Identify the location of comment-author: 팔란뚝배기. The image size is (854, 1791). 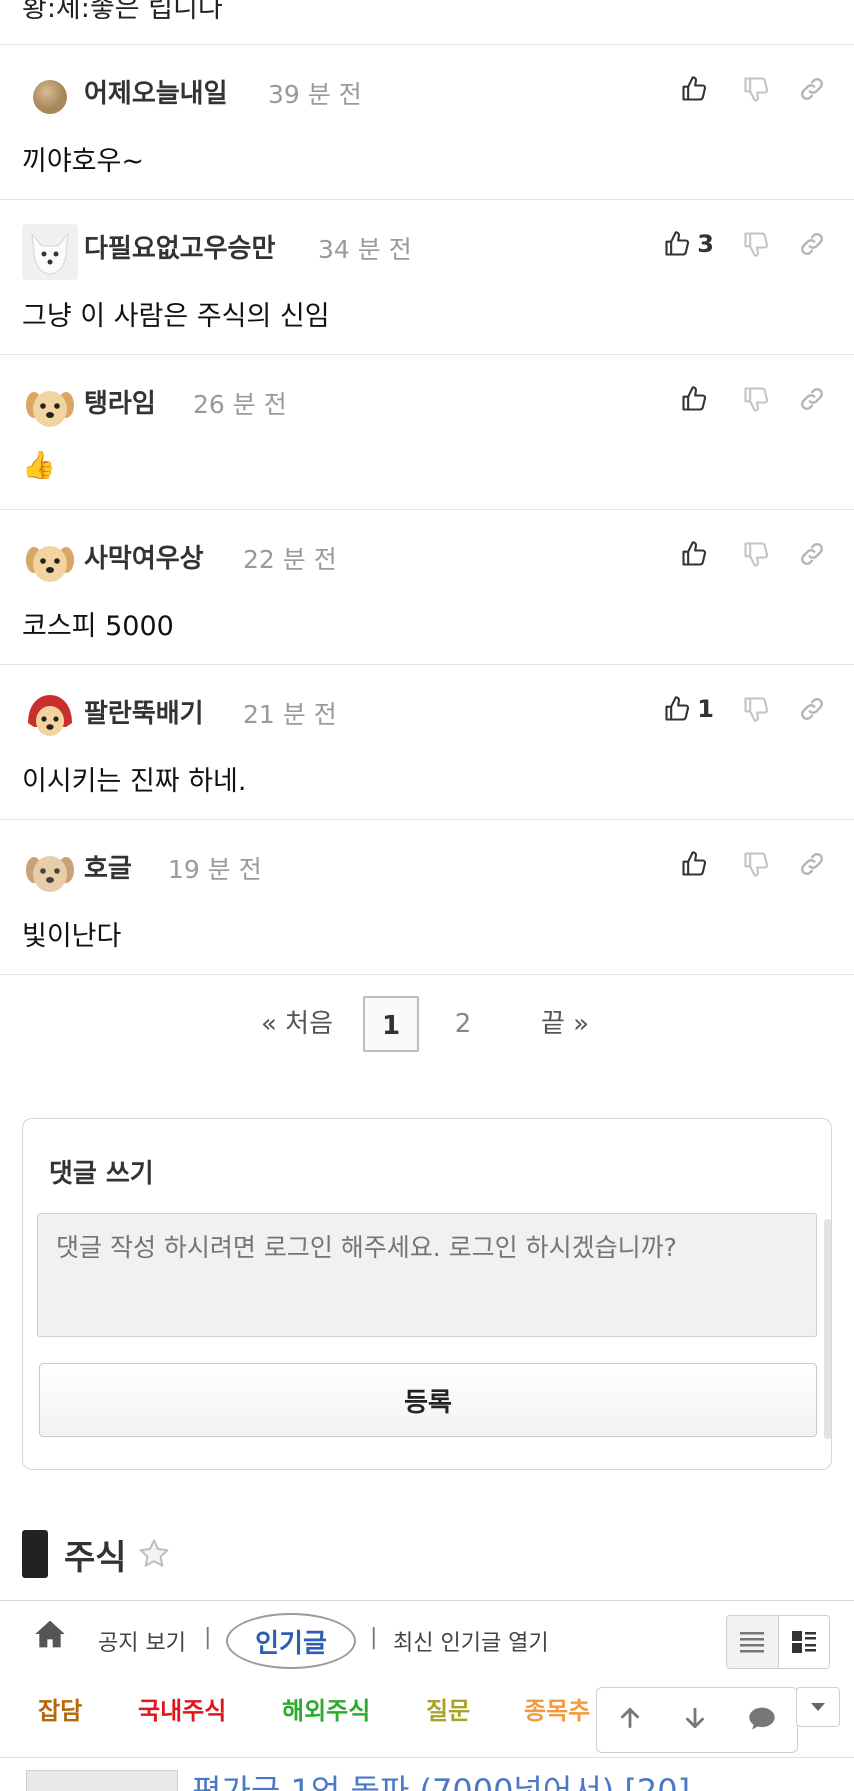
(144, 711).